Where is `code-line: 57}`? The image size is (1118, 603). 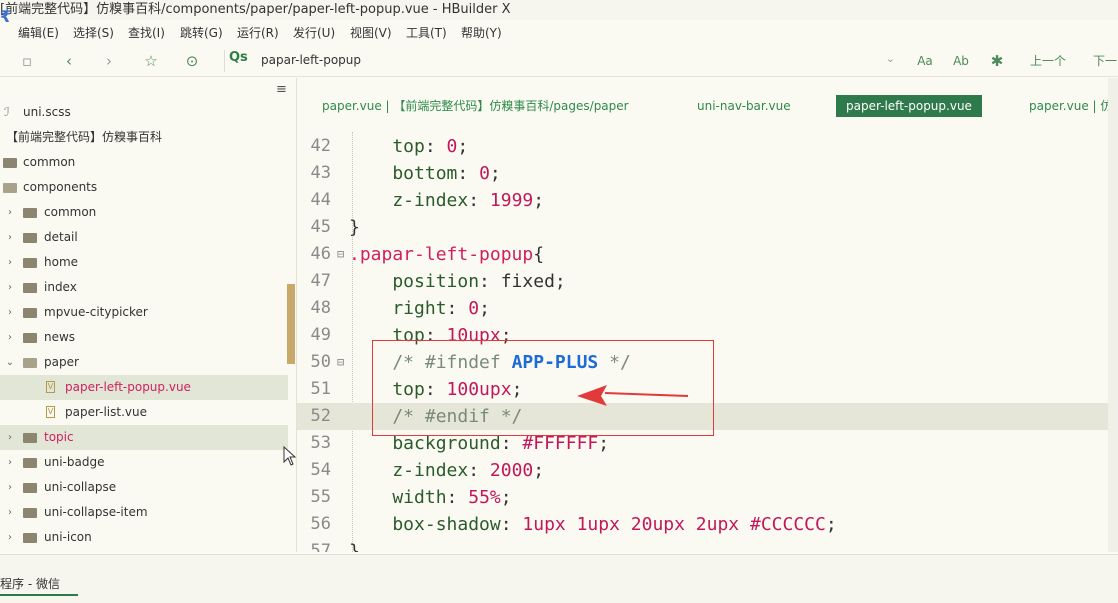
code-line: 57} is located at coordinates (702, 545).